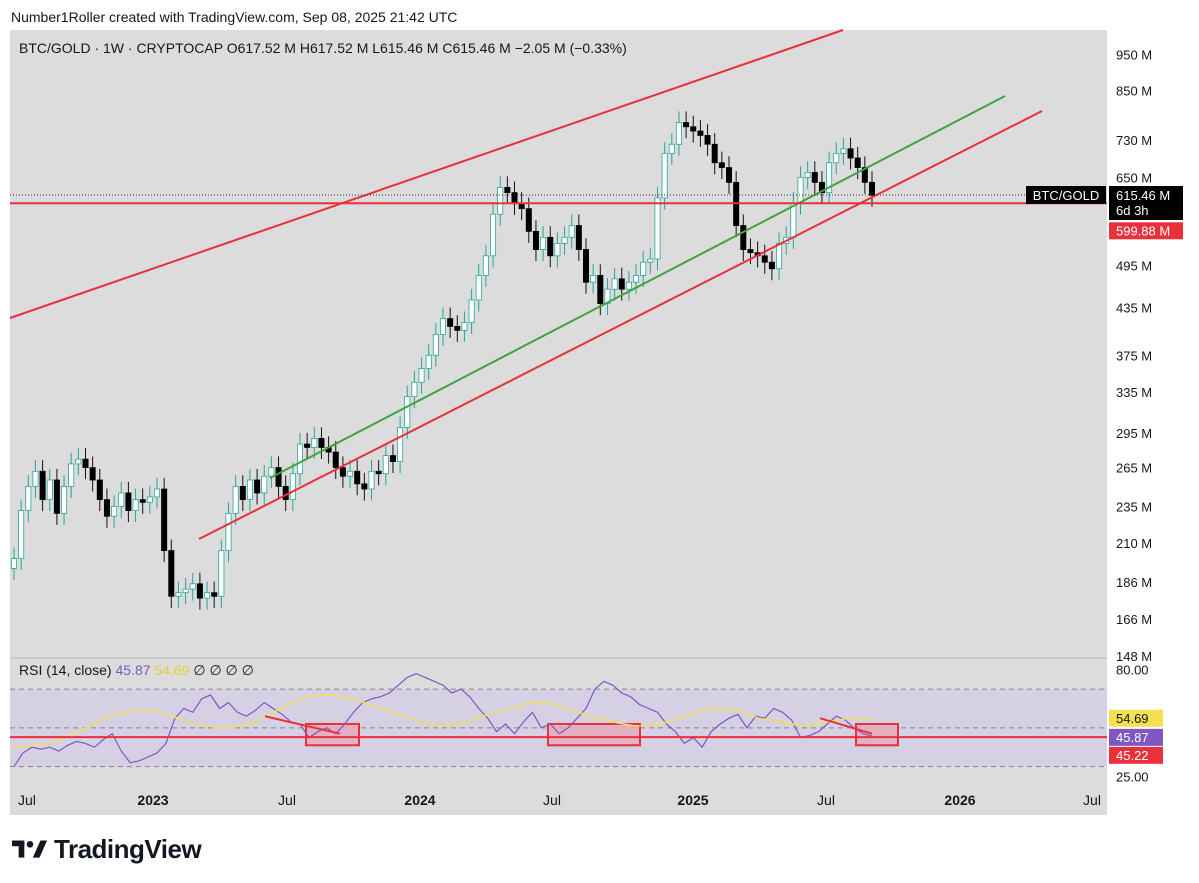 This screenshot has width=1199, height=883. Describe the element at coordinates (136, 670) in the screenshot. I see `rsi-legend: RSI (14, close) 45.87 54.69 ∅ ∅ ∅ ∅` at that location.